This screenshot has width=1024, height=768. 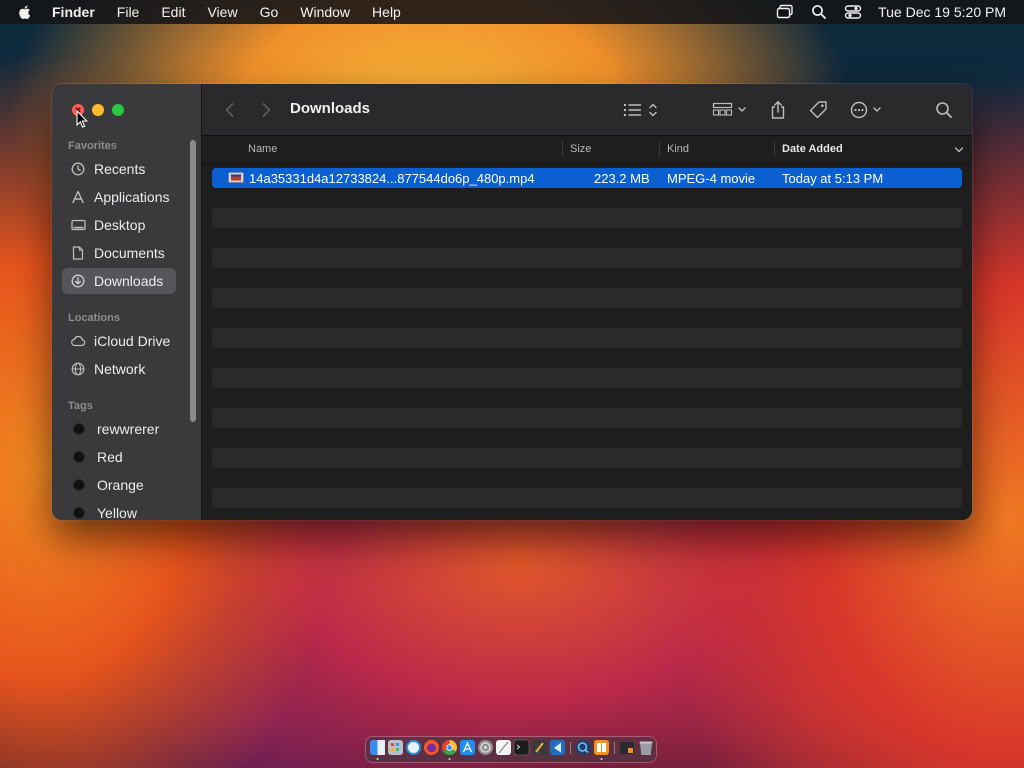 What do you see at coordinates (269, 12) in the screenshot?
I see `menu-go: Go` at bounding box center [269, 12].